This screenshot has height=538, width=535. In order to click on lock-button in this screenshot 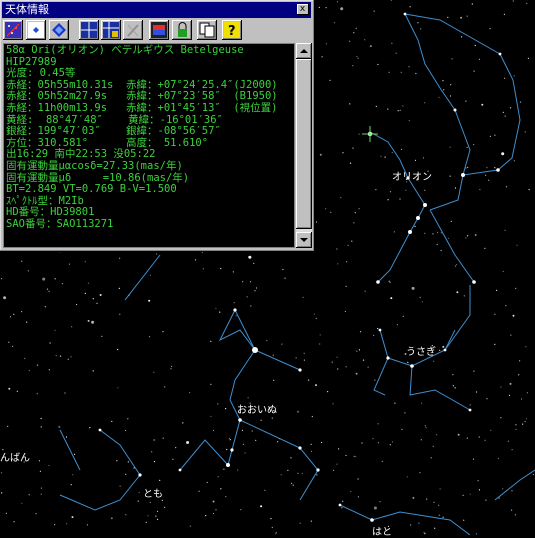, I will do `click(182, 30)`.